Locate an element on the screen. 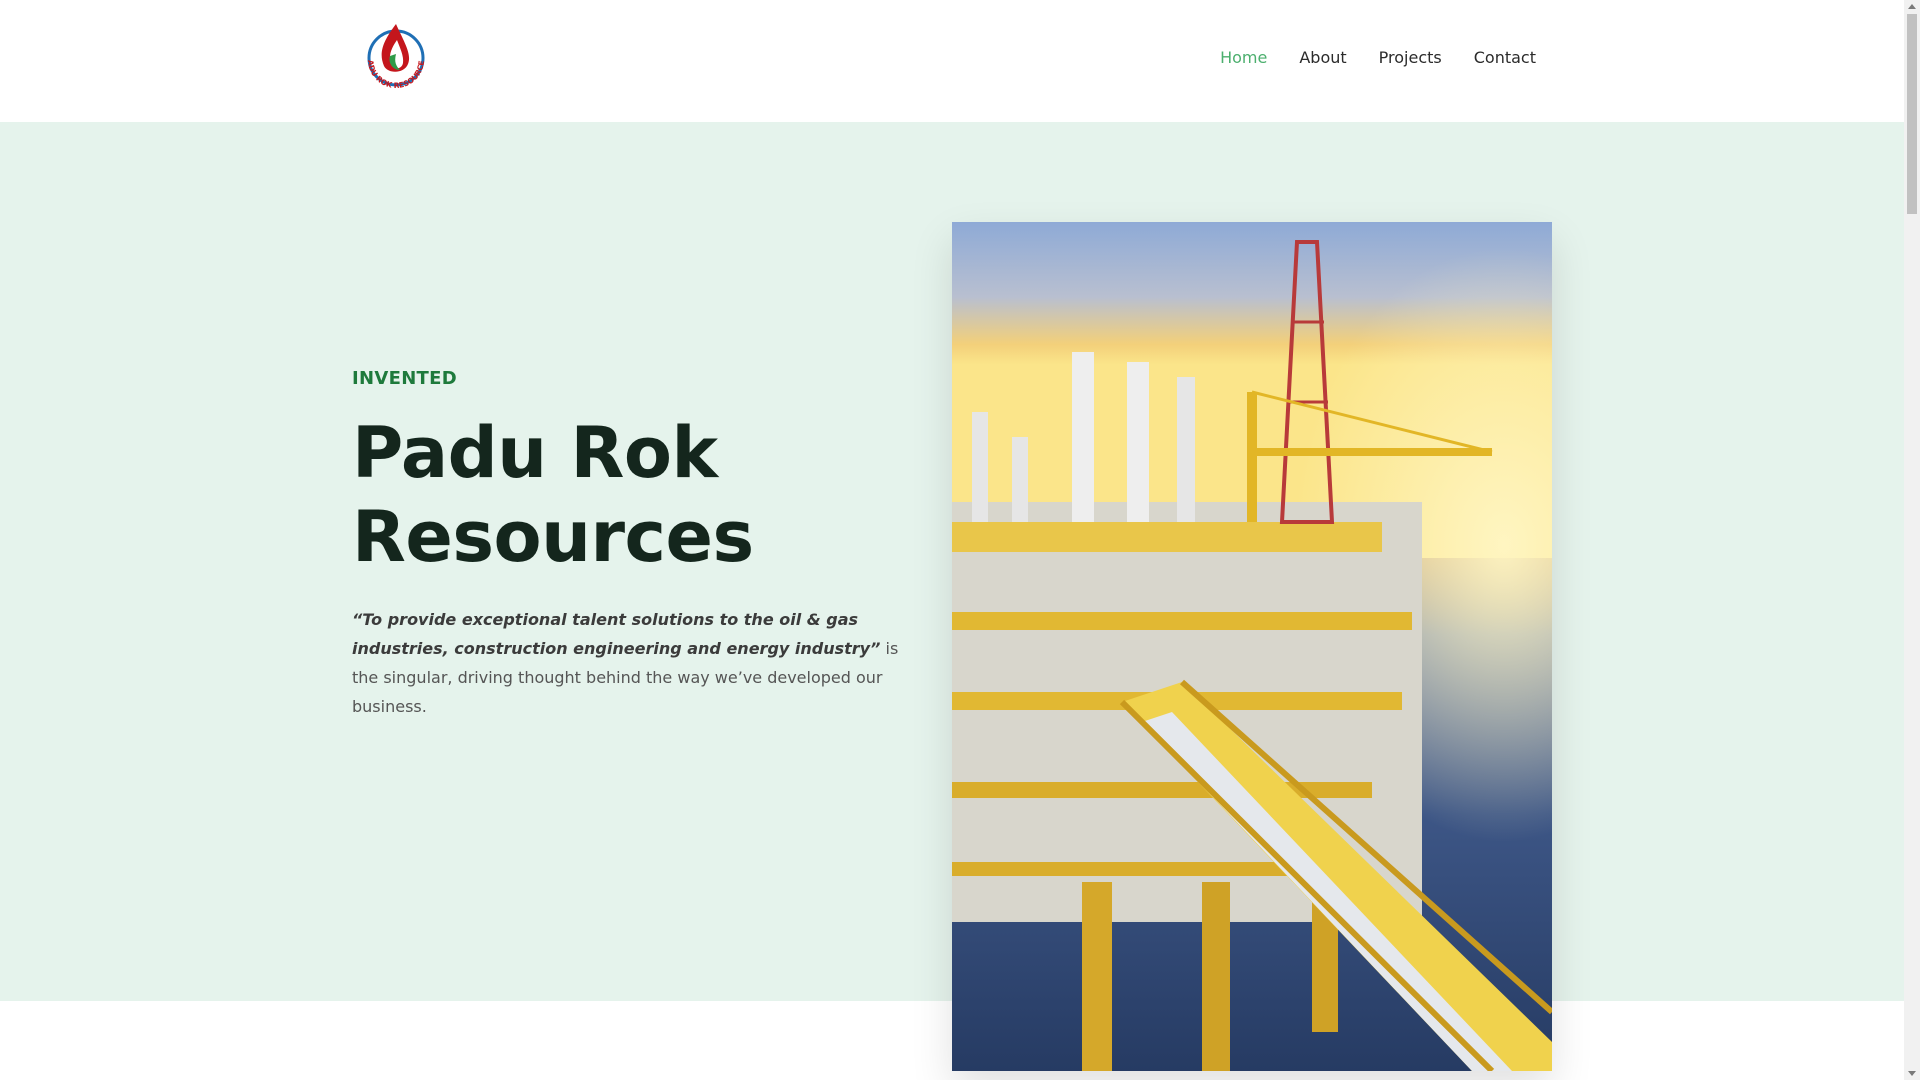 The height and width of the screenshot is (1080, 1920). nav-home: Home is located at coordinates (1243, 57).